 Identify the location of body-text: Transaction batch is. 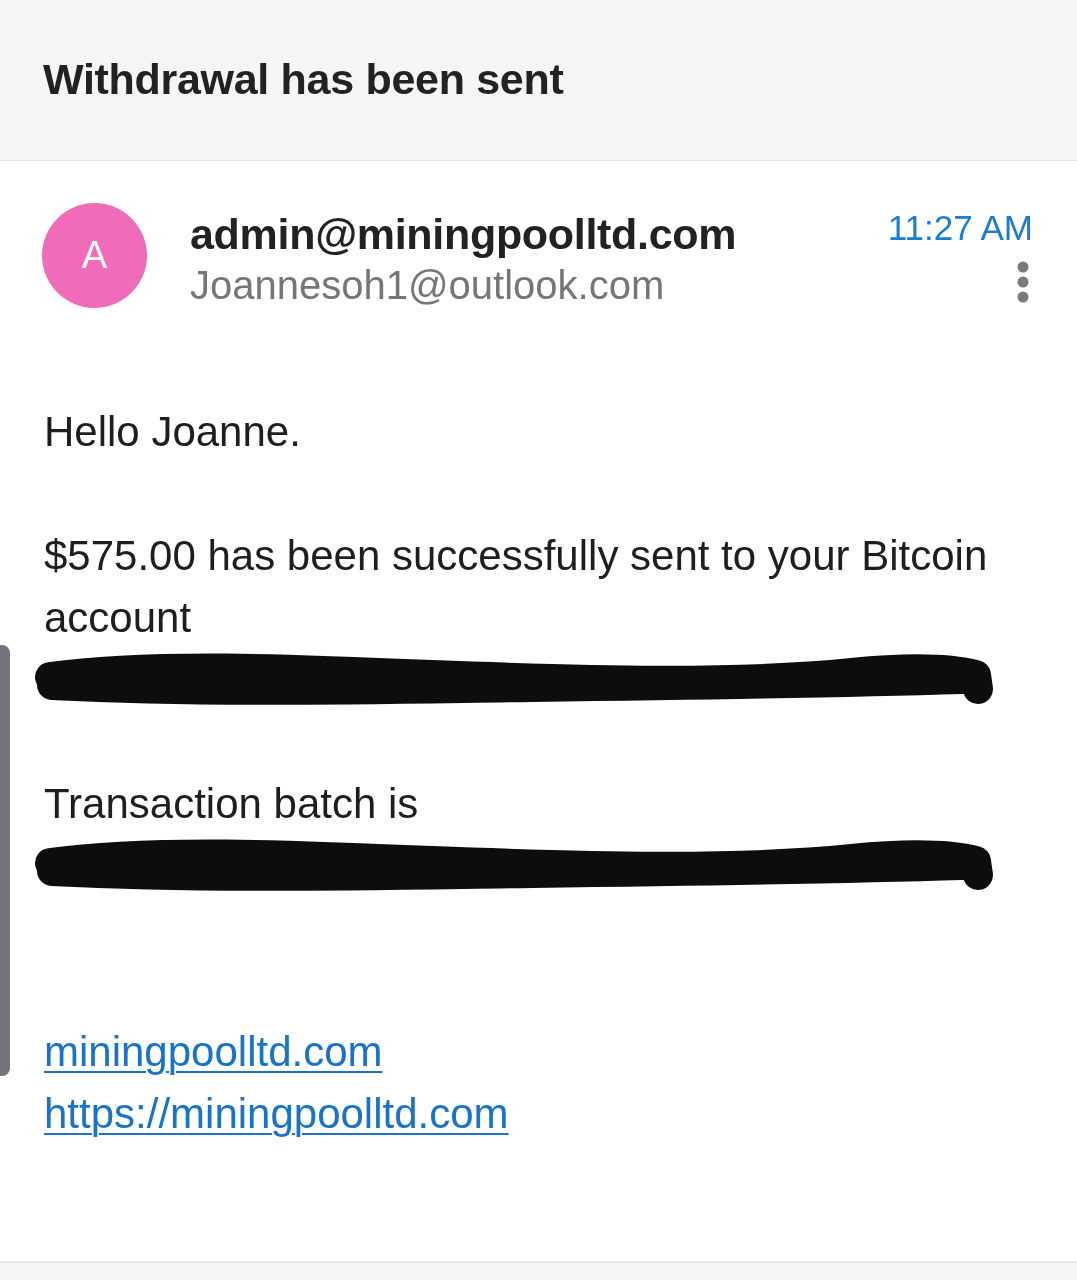
(231, 803).